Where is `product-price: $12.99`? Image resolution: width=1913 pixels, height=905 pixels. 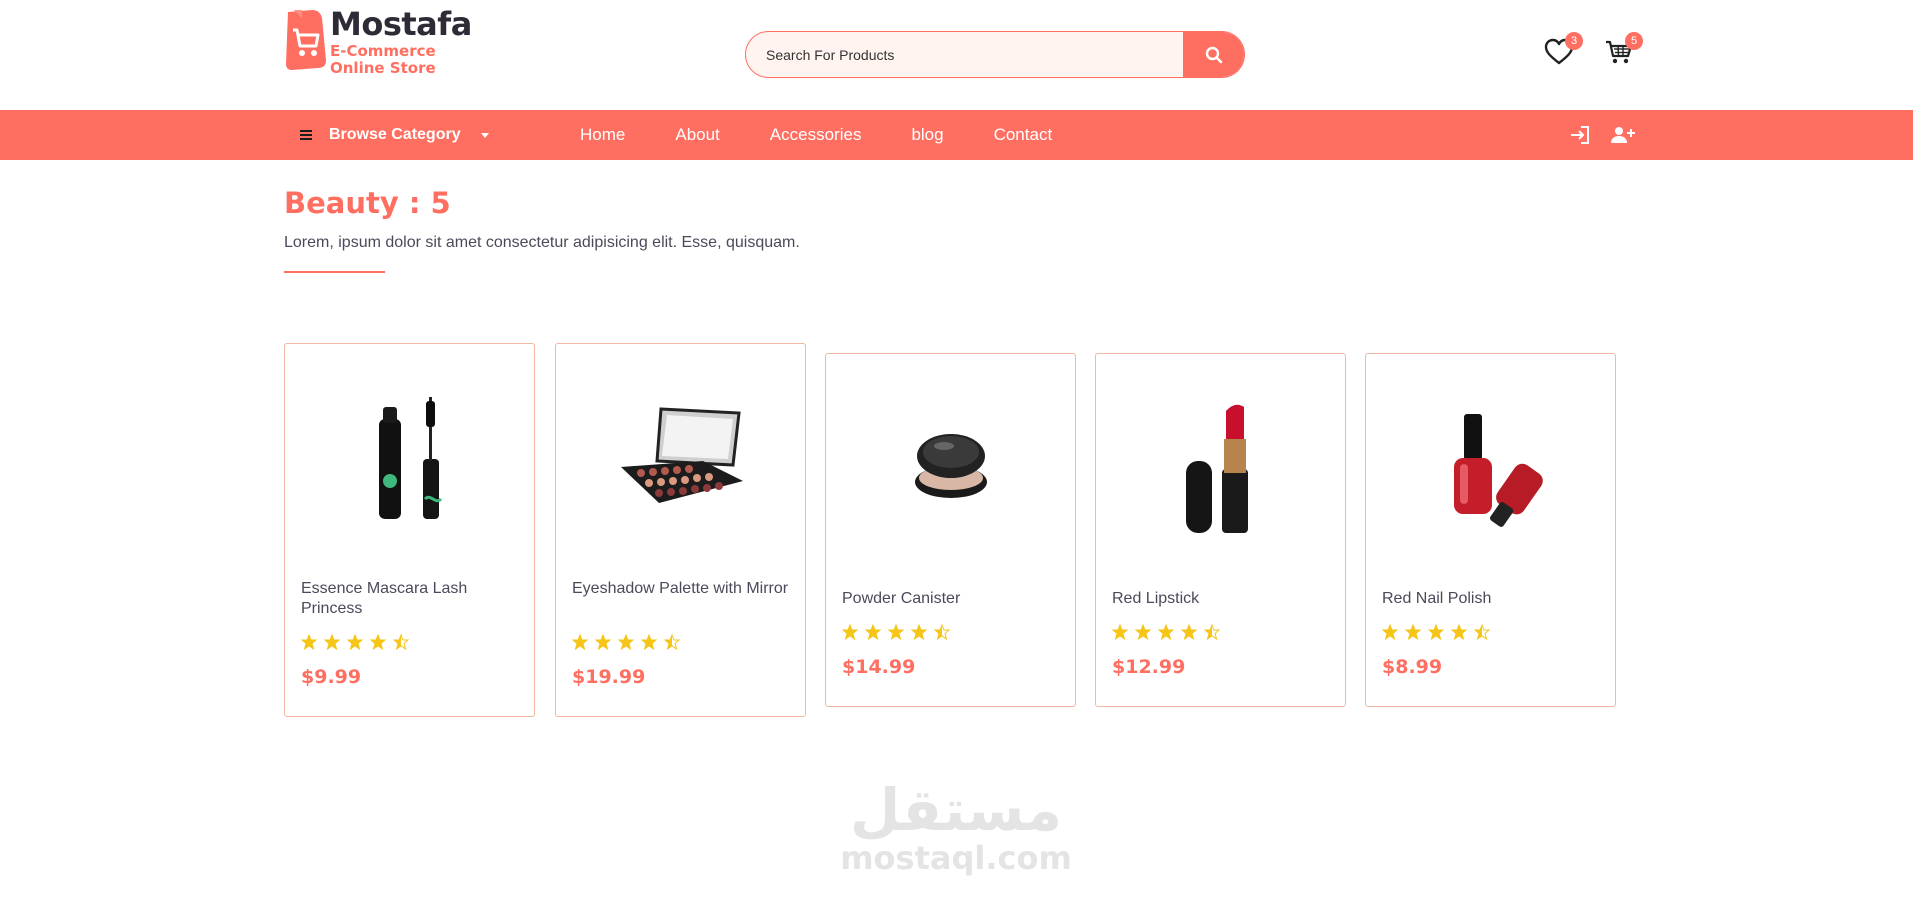
product-price: $12.99 is located at coordinates (1149, 667).